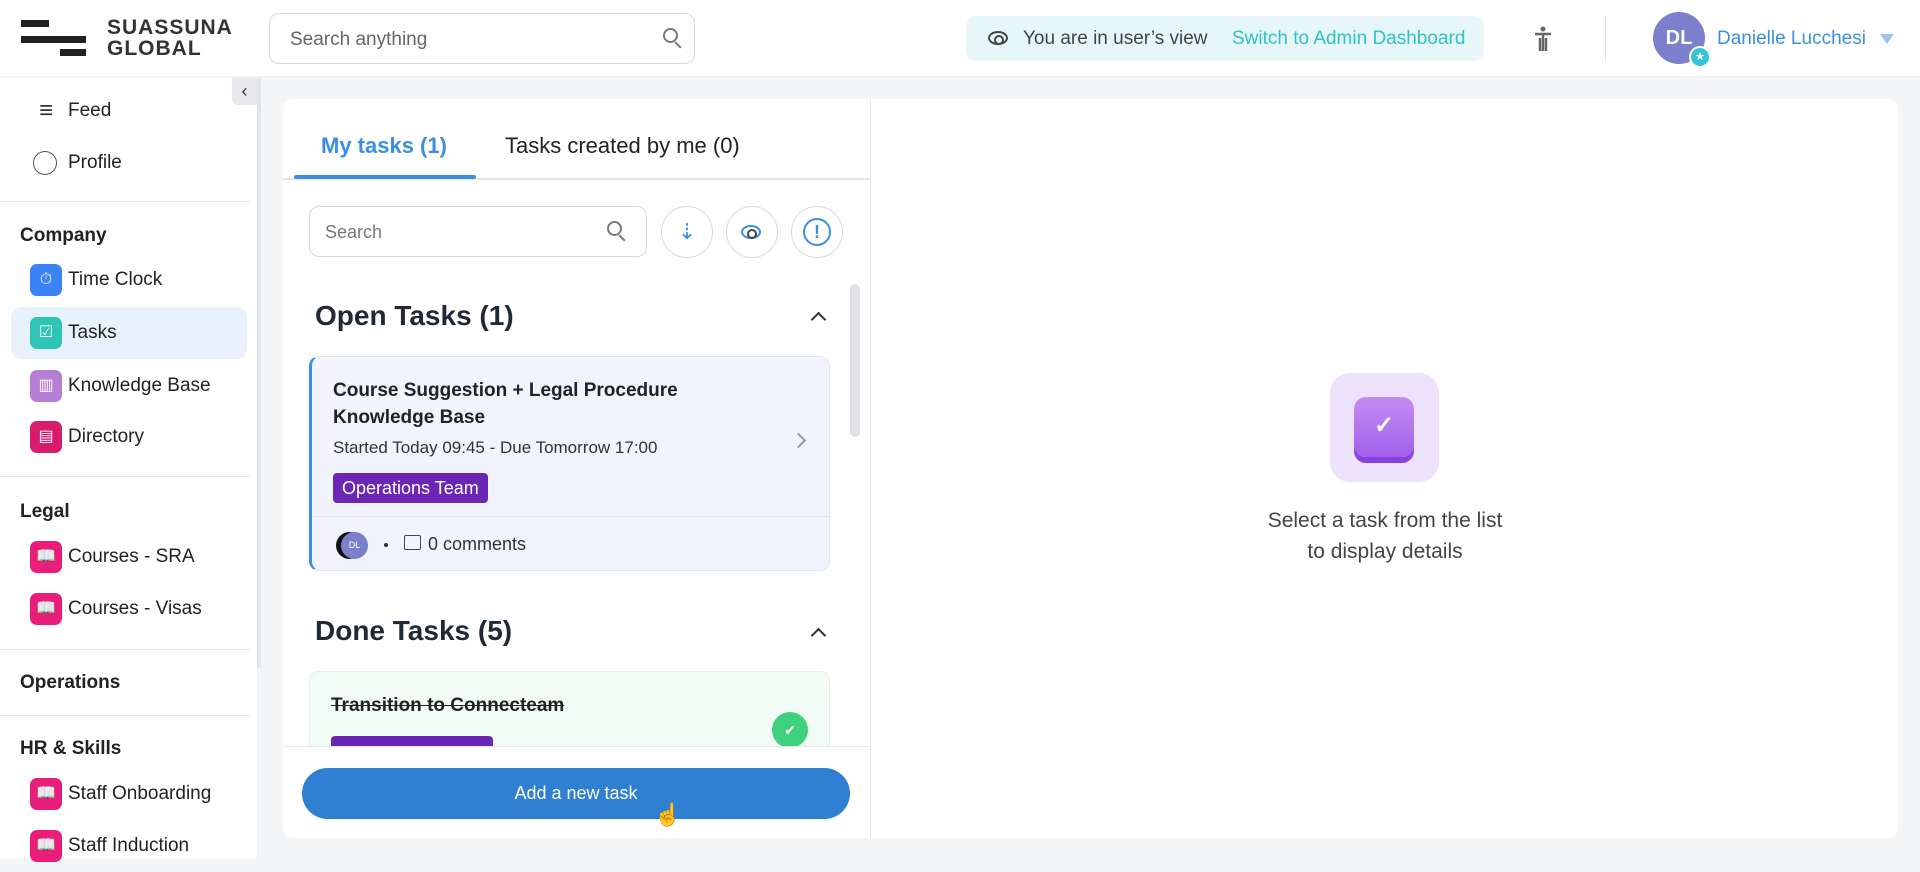  What do you see at coordinates (139, 385) in the screenshot?
I see `sidebar-item-label: Knowledge Base` at bounding box center [139, 385].